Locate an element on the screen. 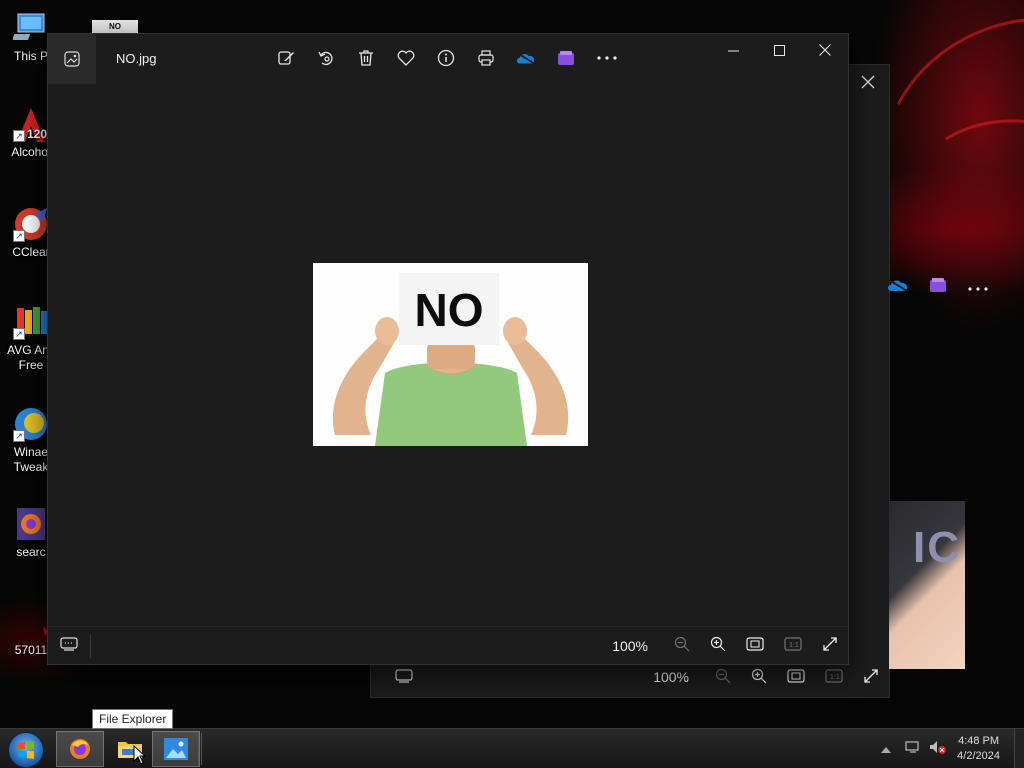 The image size is (1024, 768). background-photo: IC is located at coordinates (927, 585).